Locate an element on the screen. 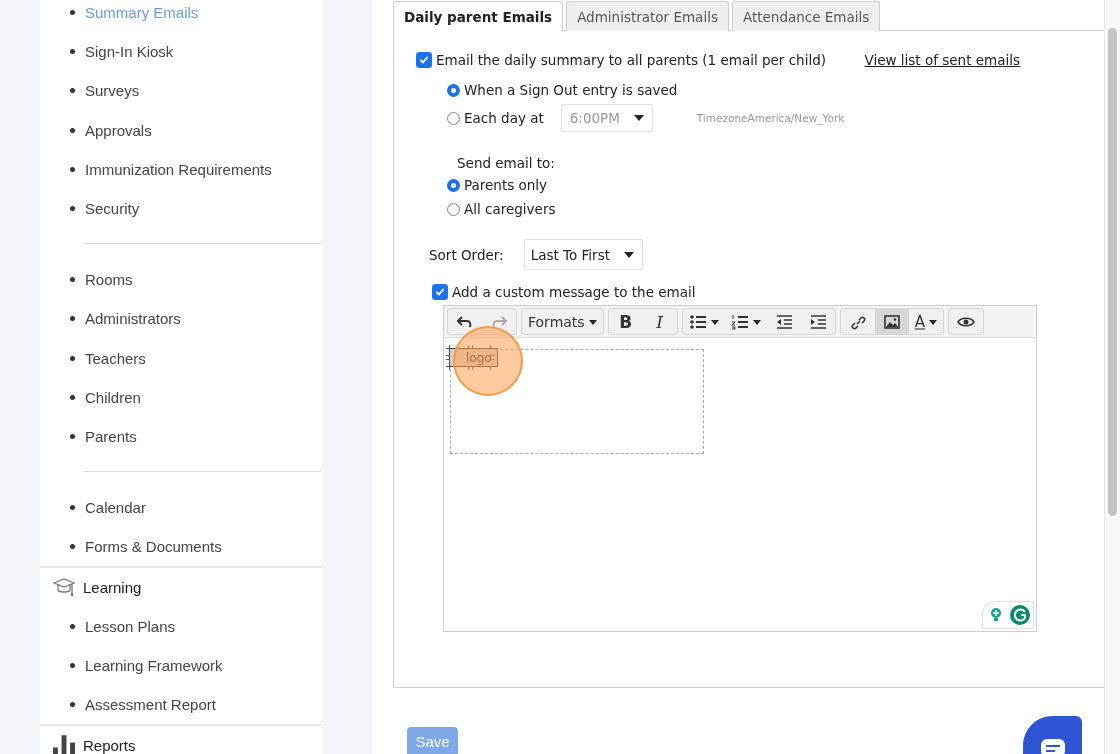 This screenshot has width=1120, height=754. checkbox-label: Add a custom message to the email is located at coordinates (574, 292).